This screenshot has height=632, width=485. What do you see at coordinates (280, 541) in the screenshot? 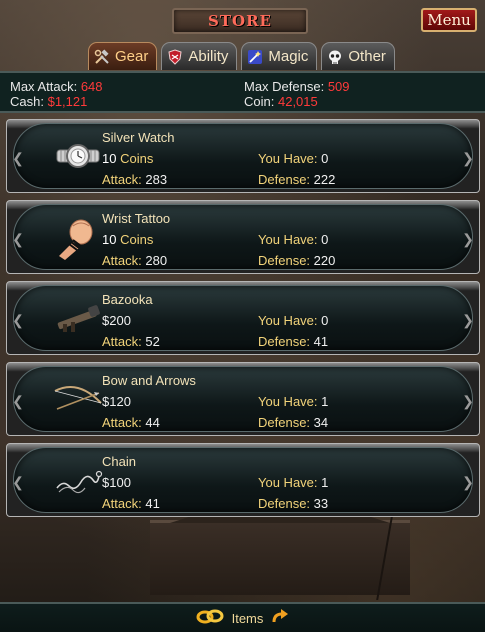
I see `background-house` at bounding box center [280, 541].